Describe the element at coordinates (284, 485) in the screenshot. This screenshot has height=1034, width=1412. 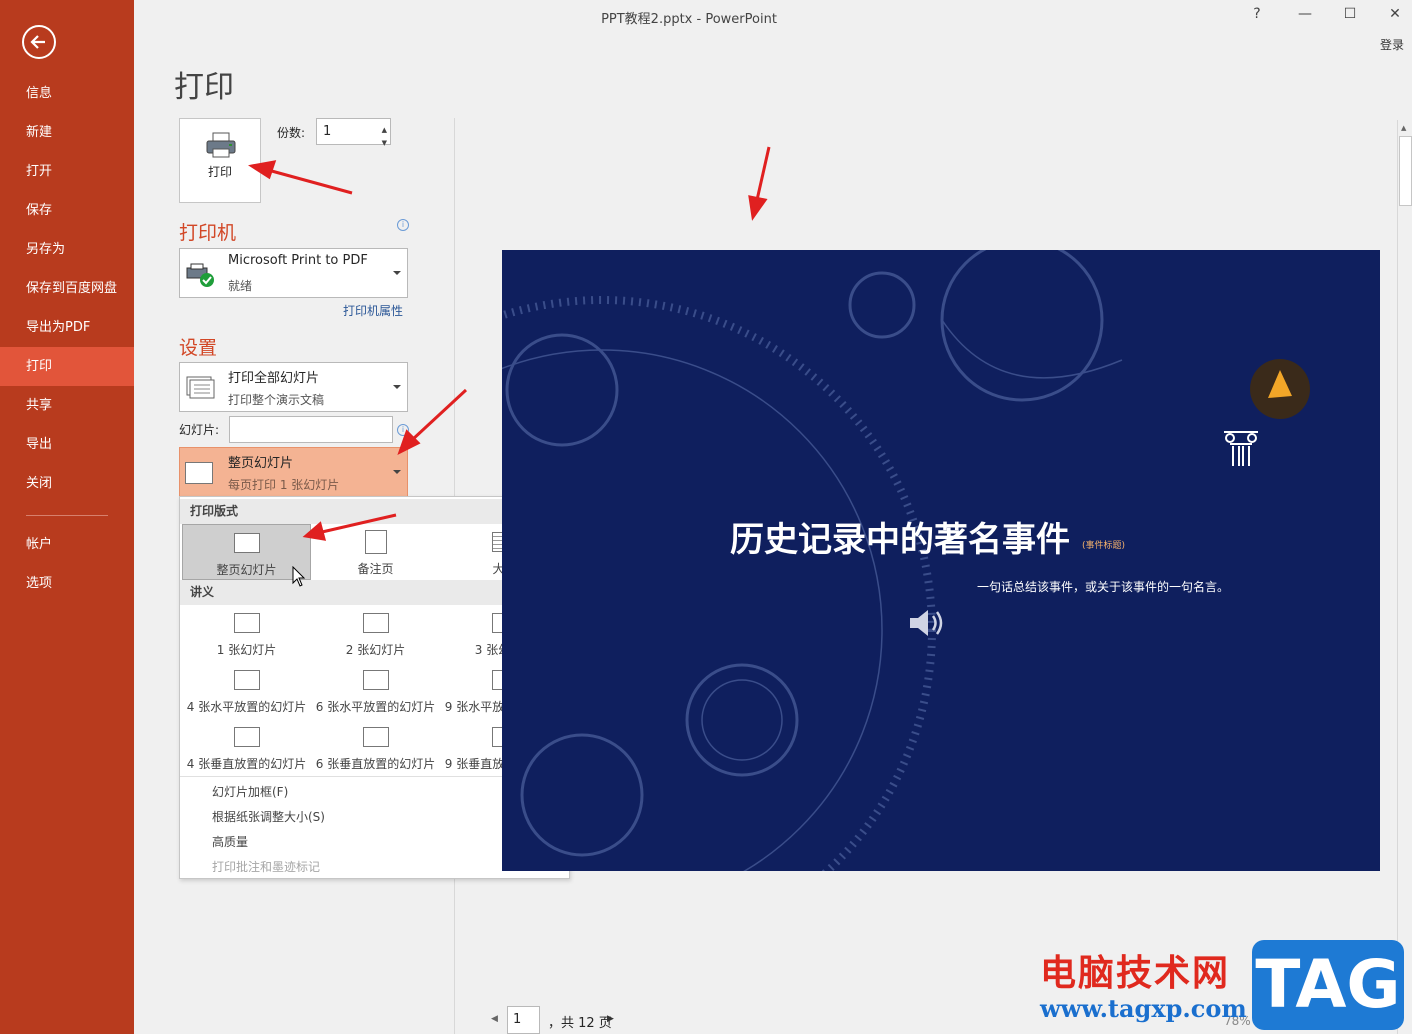
I see `layout-subtitle: 每页打印 1 张幻灯片` at that location.